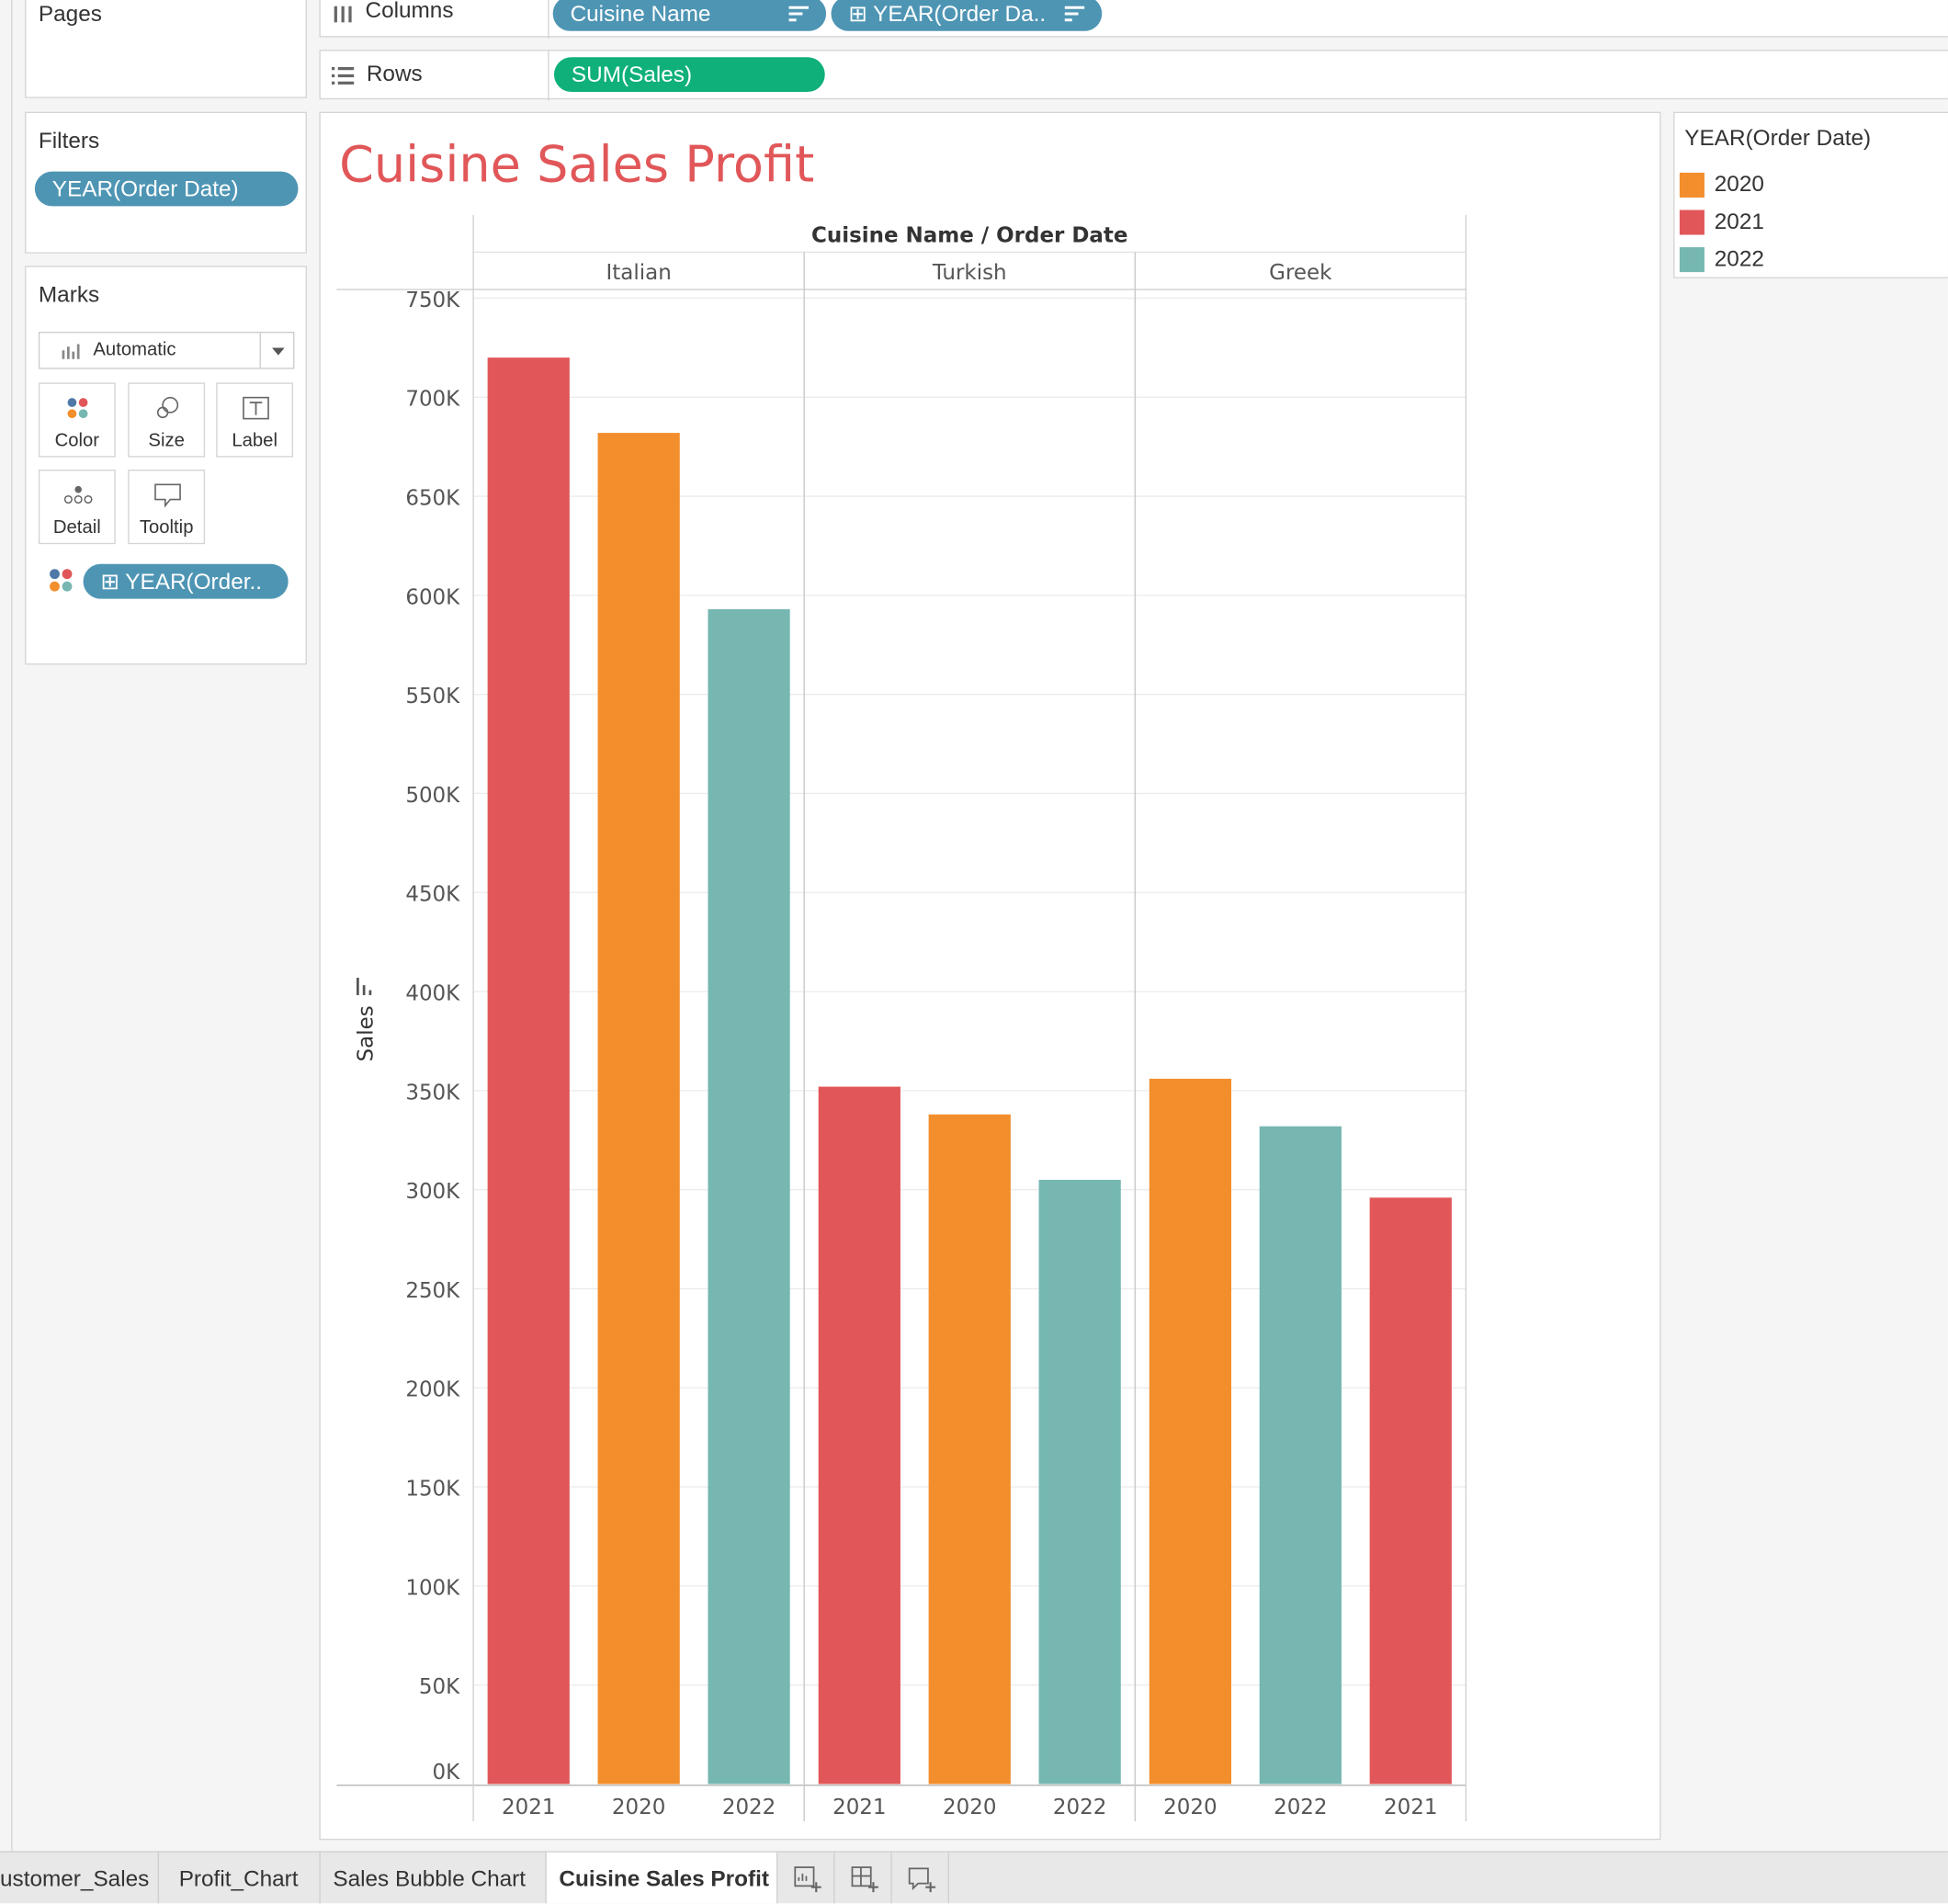 The height and width of the screenshot is (1904, 1948). I want to click on legend-item-label: 2020, so click(1739, 184).